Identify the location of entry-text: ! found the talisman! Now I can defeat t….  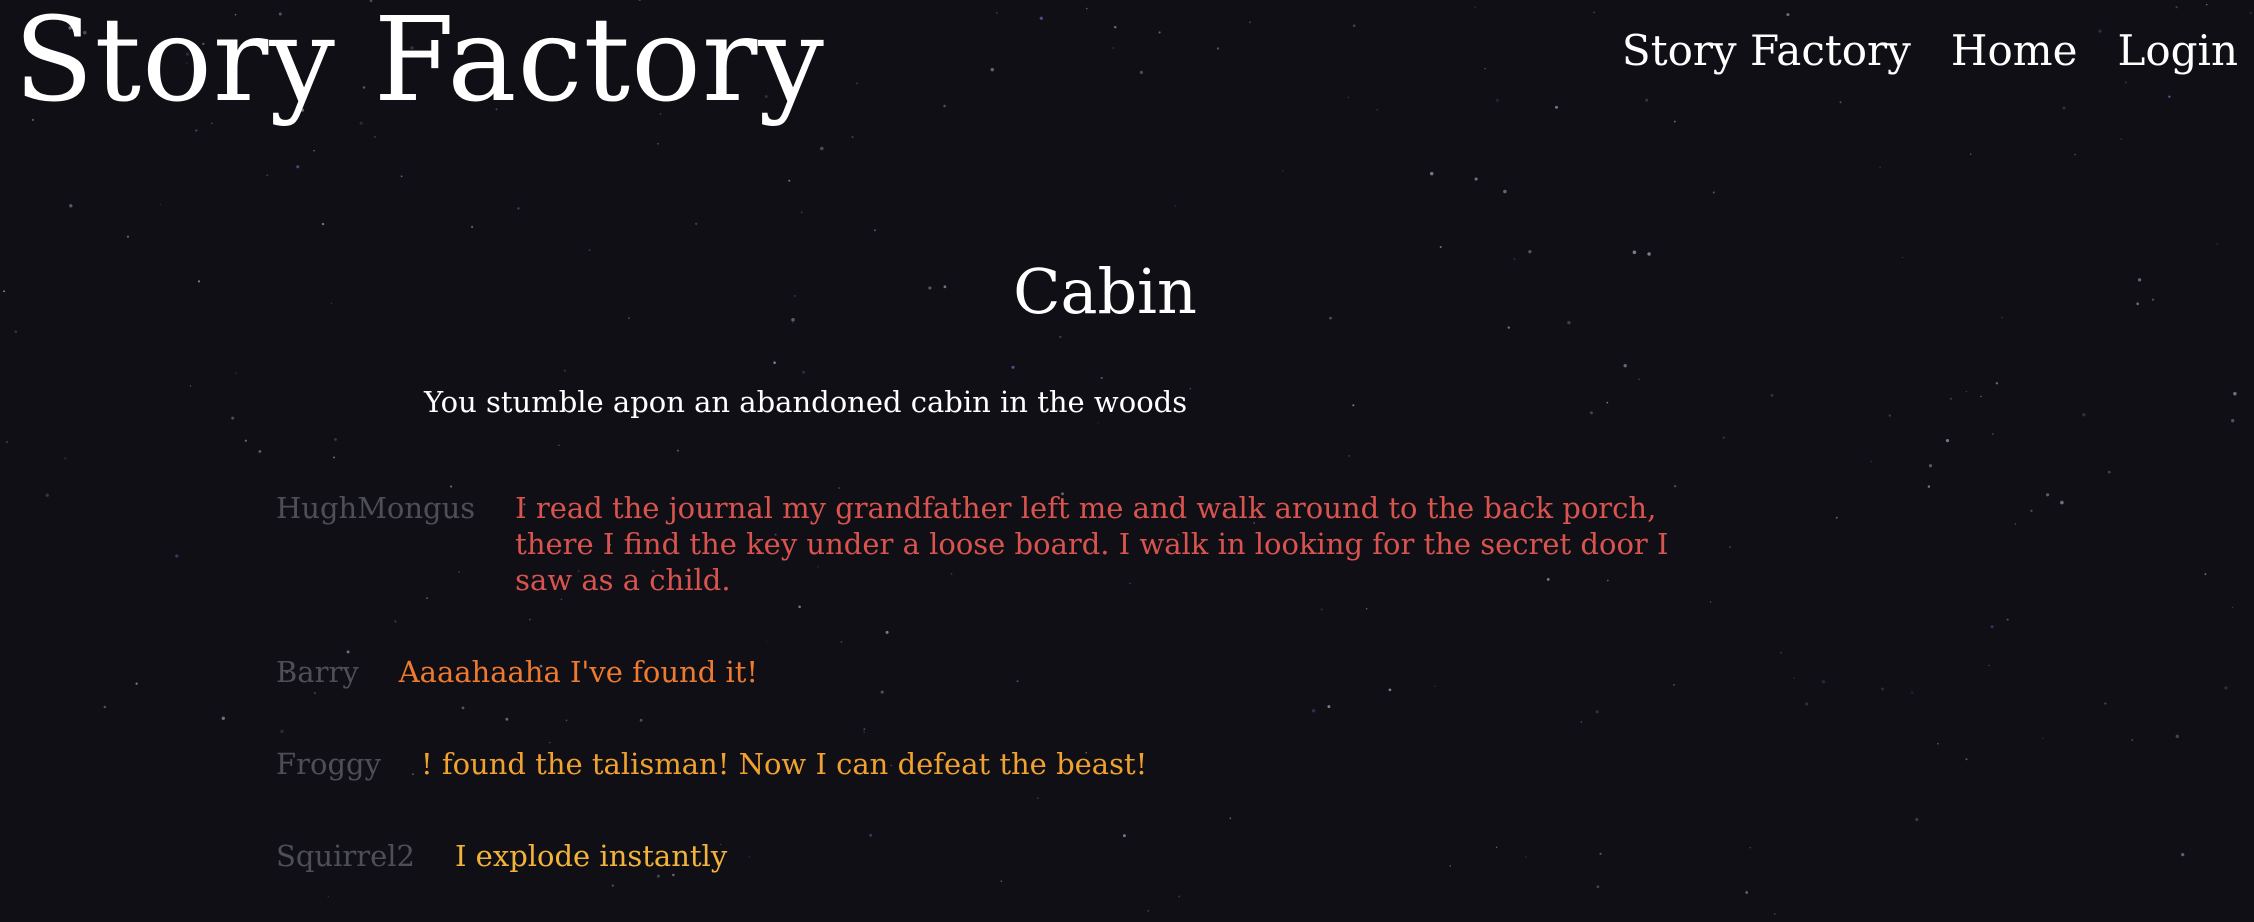
(784, 764).